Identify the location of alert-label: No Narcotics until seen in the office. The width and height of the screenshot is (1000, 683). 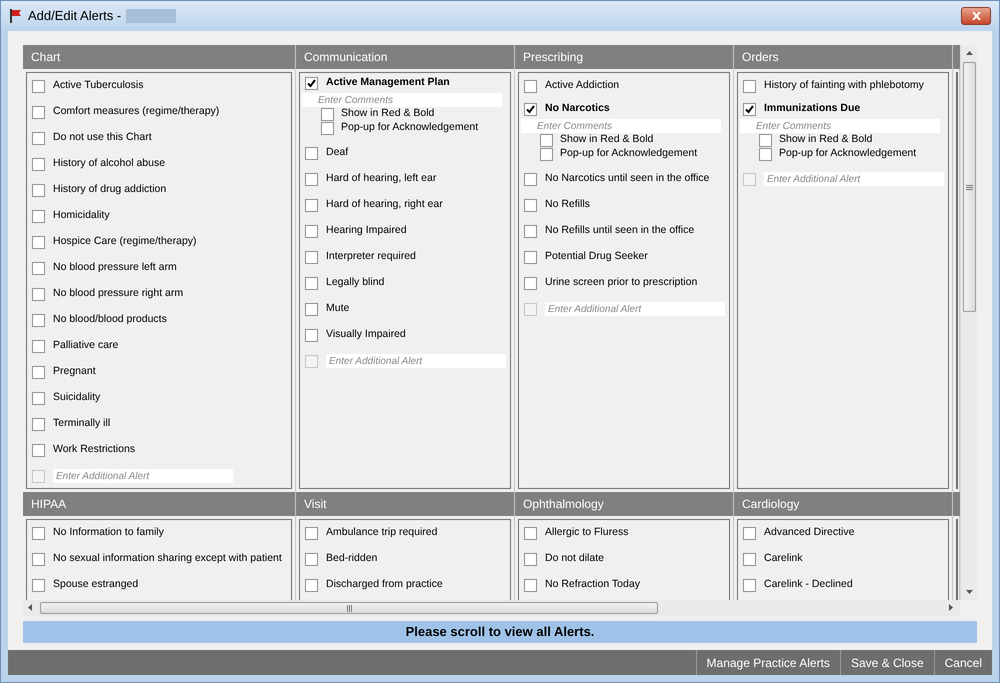
(627, 178).